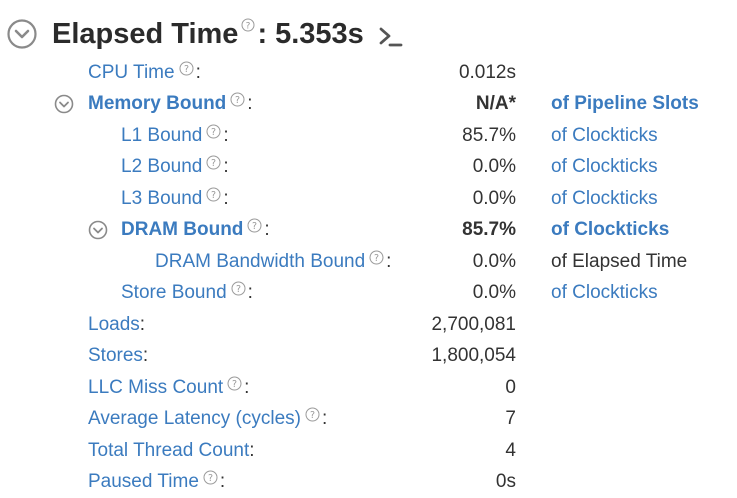 The image size is (737, 498). Describe the element at coordinates (262, 33) in the screenshot. I see `title-colon: :` at that location.